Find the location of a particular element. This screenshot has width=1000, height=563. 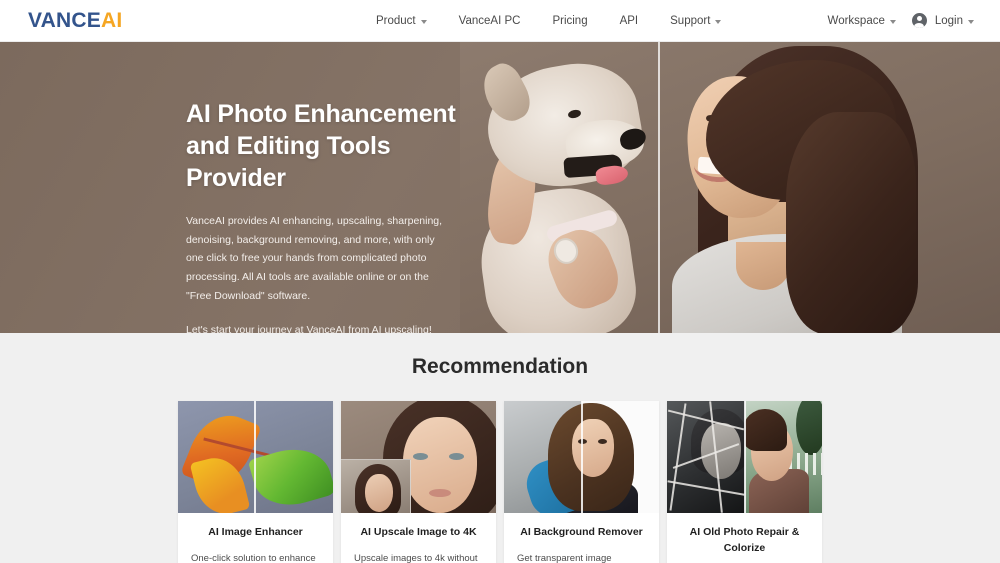

nav-item-pricing: Pricing is located at coordinates (569, 21).